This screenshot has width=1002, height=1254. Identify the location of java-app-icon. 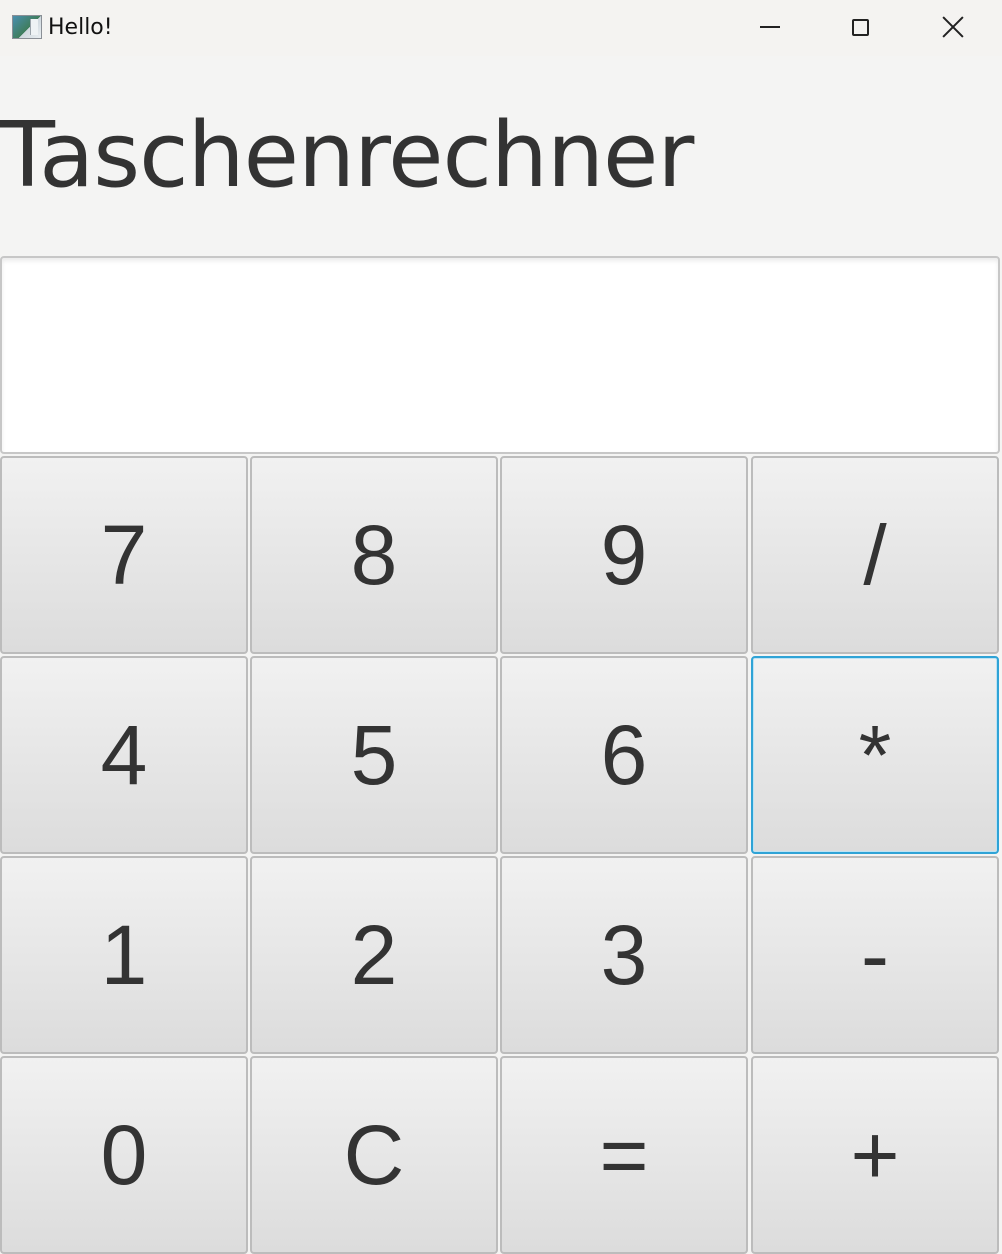
(27, 27).